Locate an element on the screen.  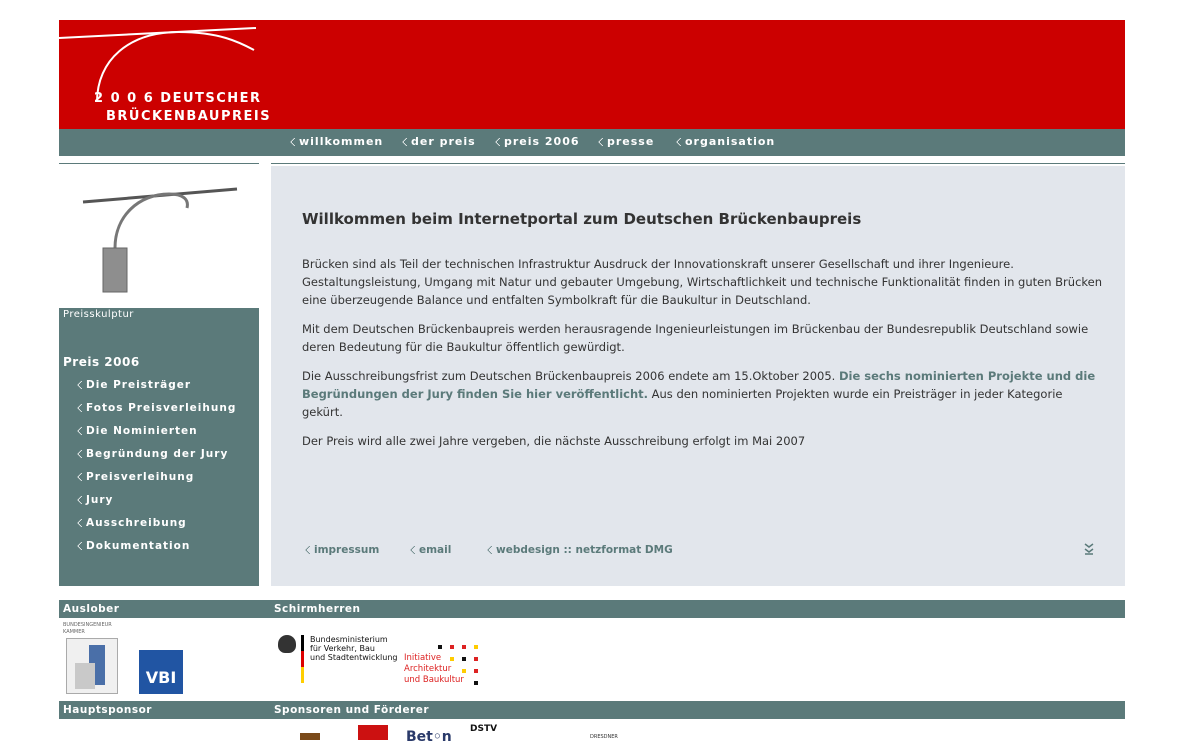
site-logo: 2 0 0 6 DEUTSCHER BRÜCKENBAUPREIS is located at coordinates (182, 108).